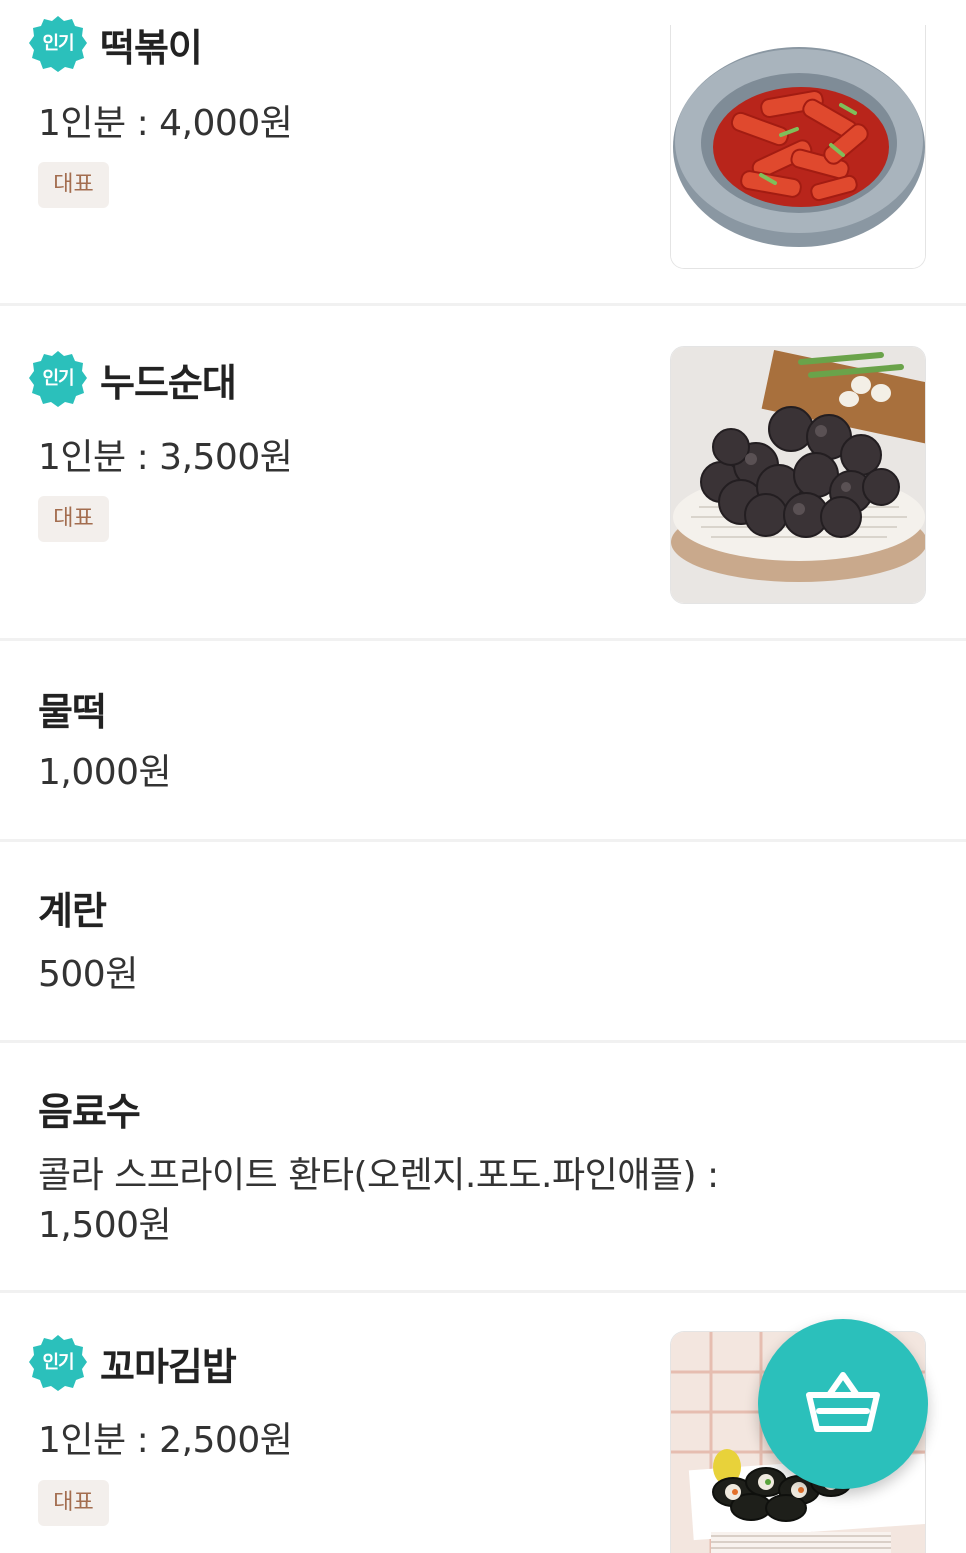  Describe the element at coordinates (72, 712) in the screenshot. I see `menu-item-name: 물떡` at that location.